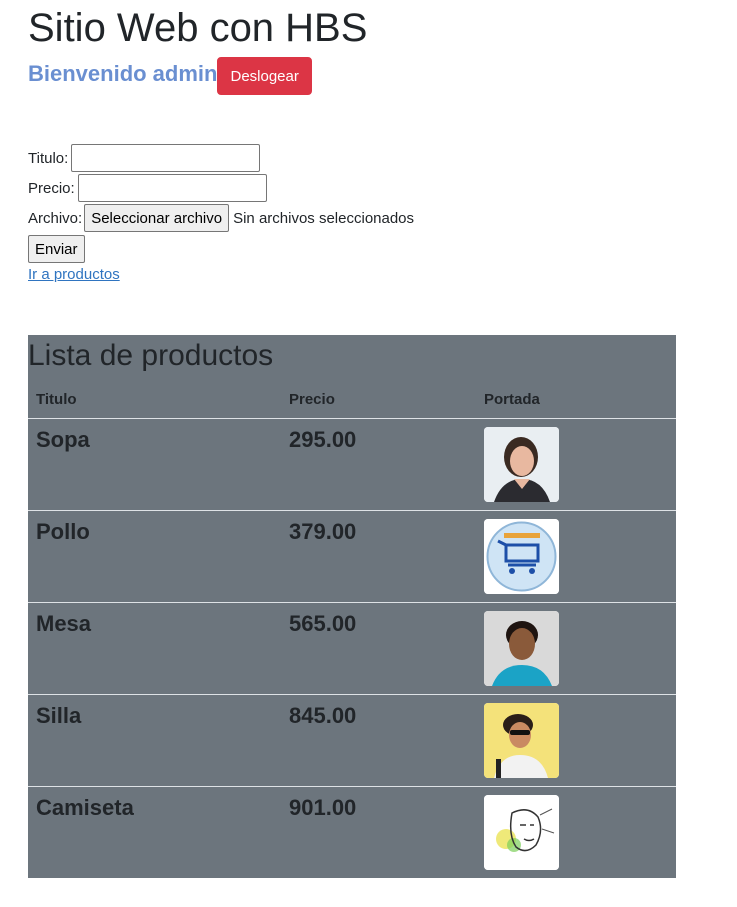 This screenshot has height=907, width=737. What do you see at coordinates (154, 648) in the screenshot?
I see `cell-titulo: Mesa` at bounding box center [154, 648].